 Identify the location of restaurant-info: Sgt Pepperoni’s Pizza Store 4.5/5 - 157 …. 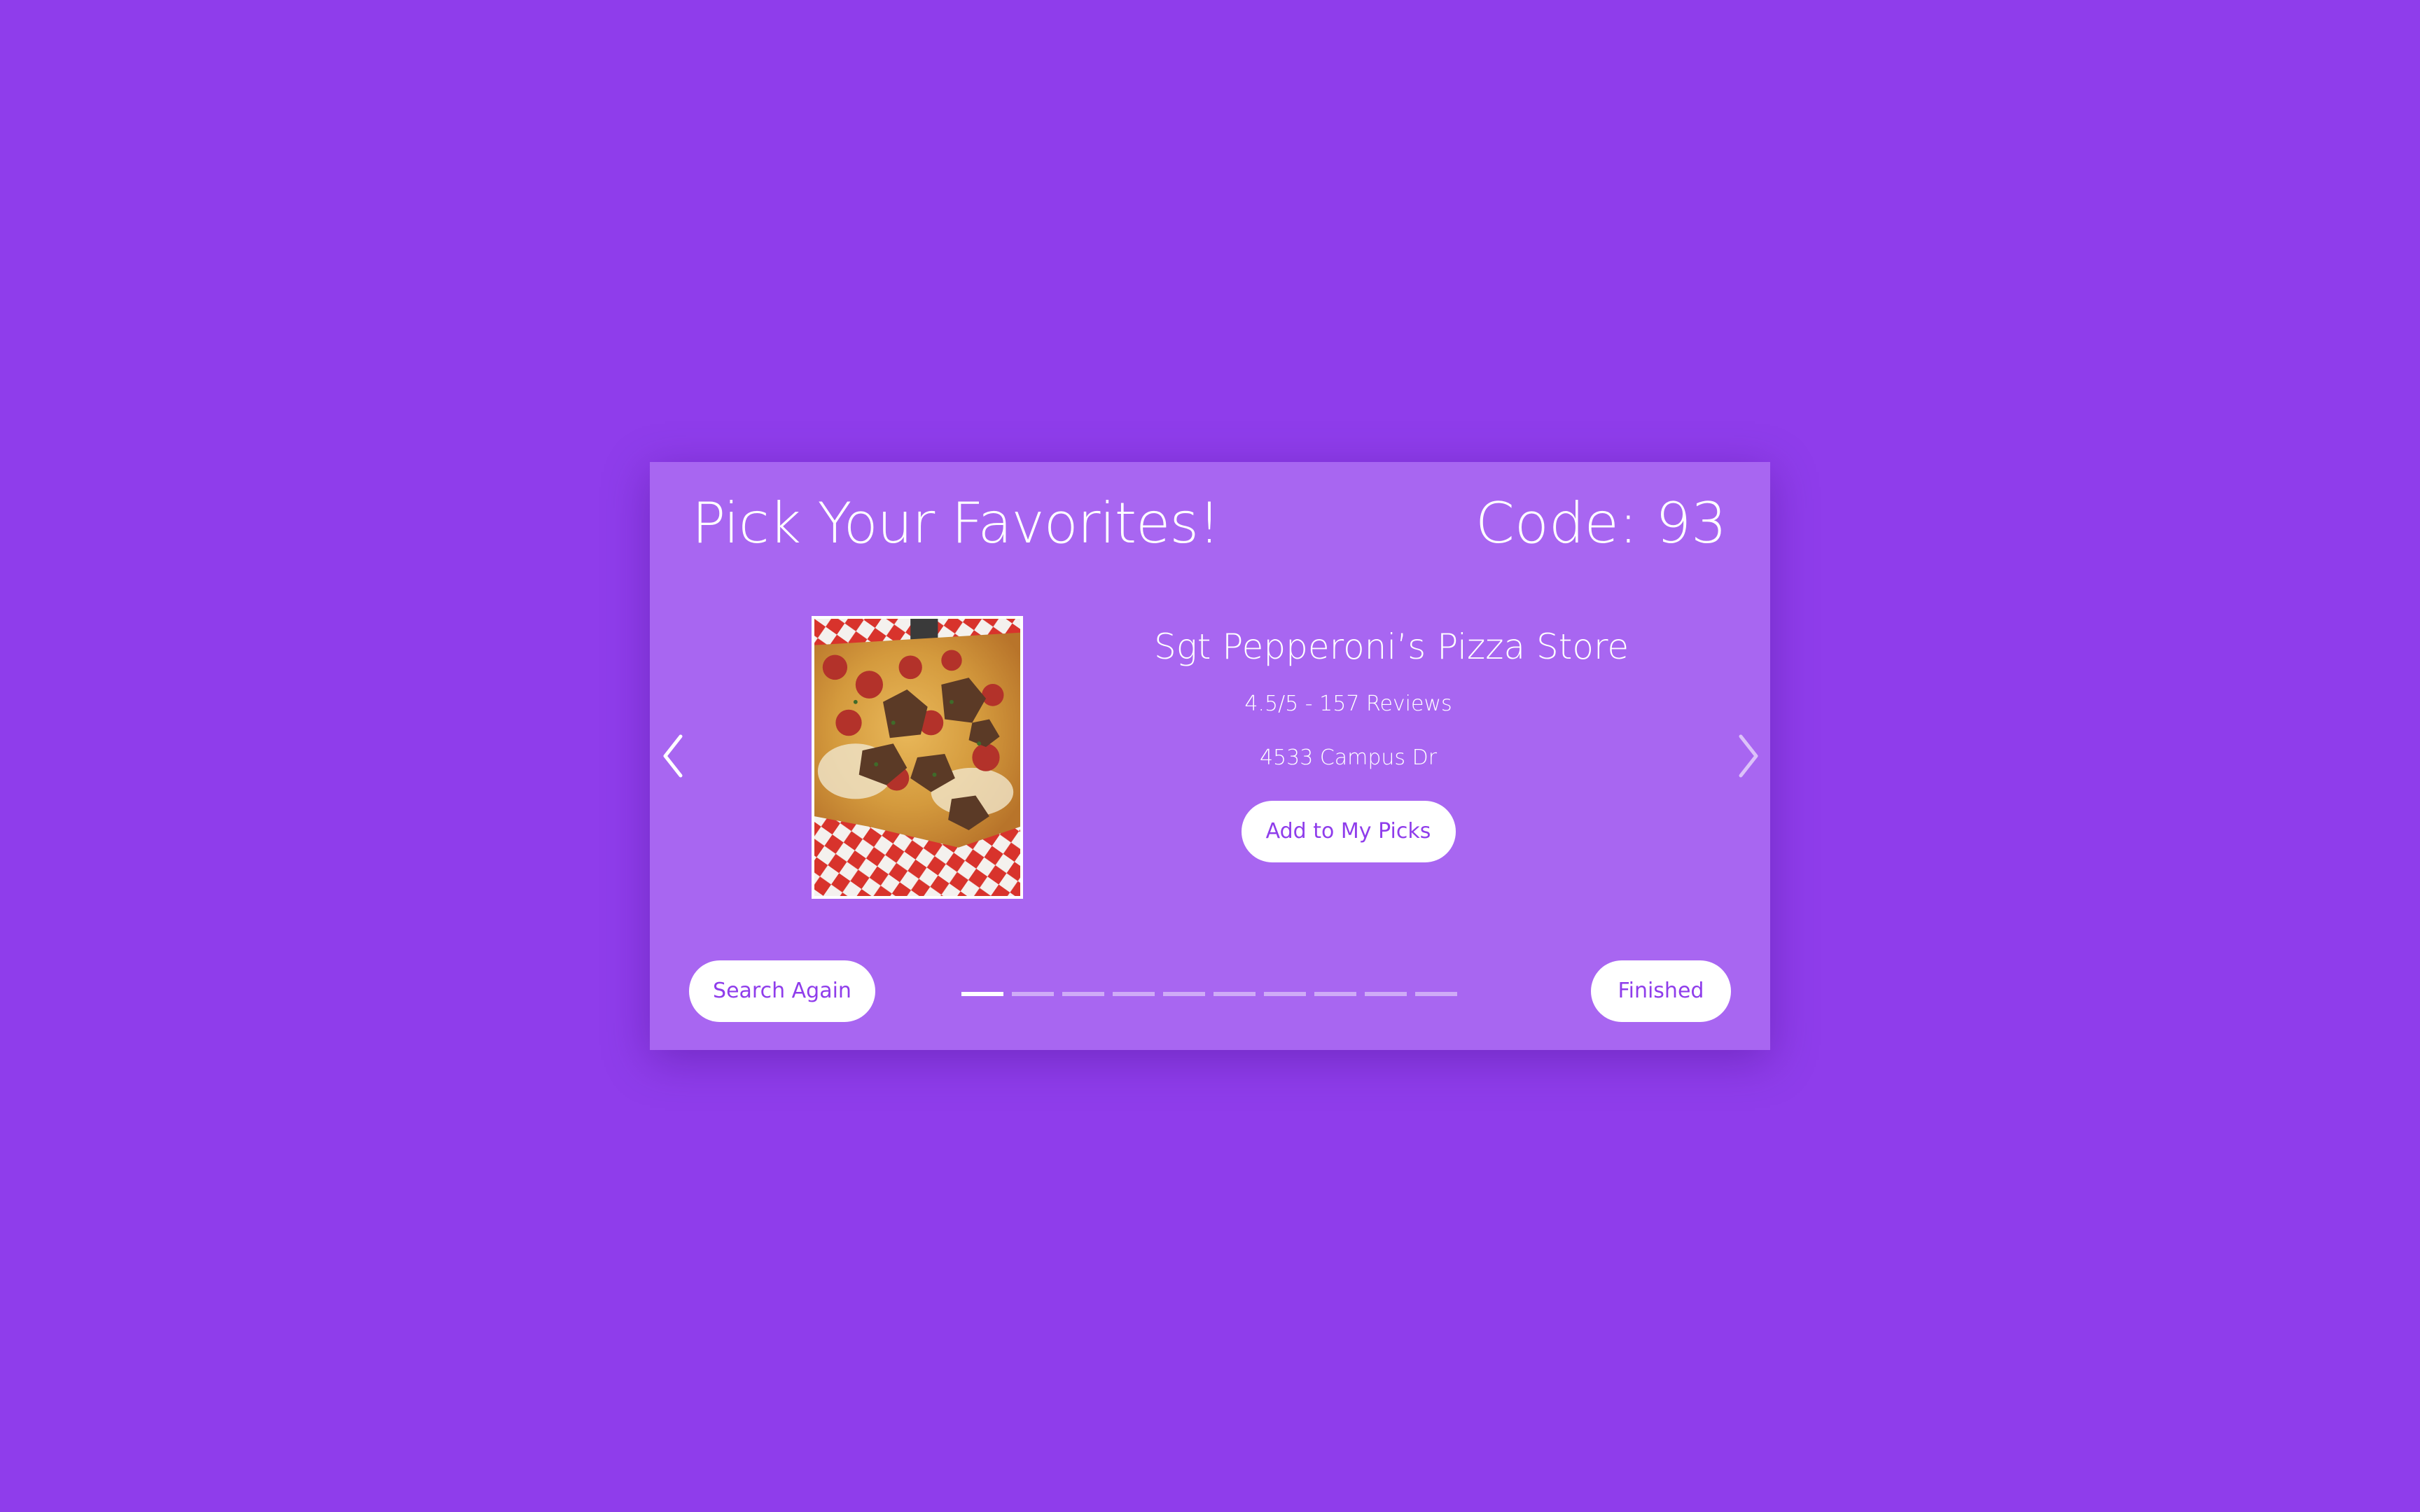
(1391, 739).